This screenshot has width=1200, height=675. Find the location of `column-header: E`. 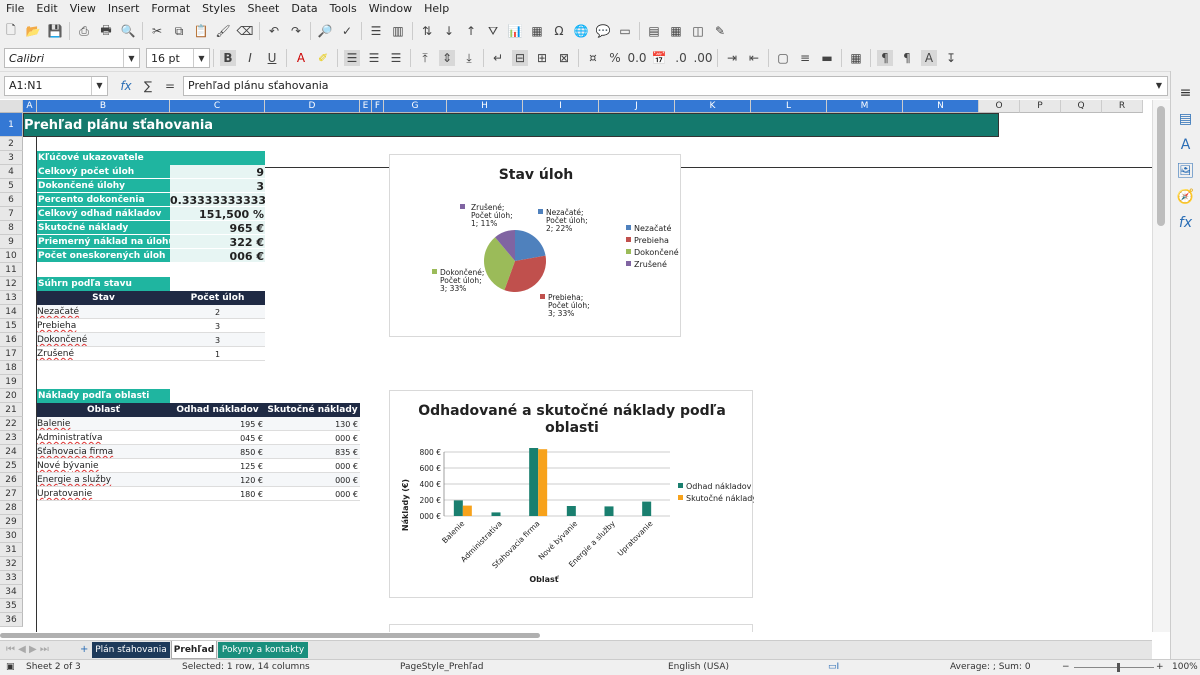

column-header: E is located at coordinates (366, 106).